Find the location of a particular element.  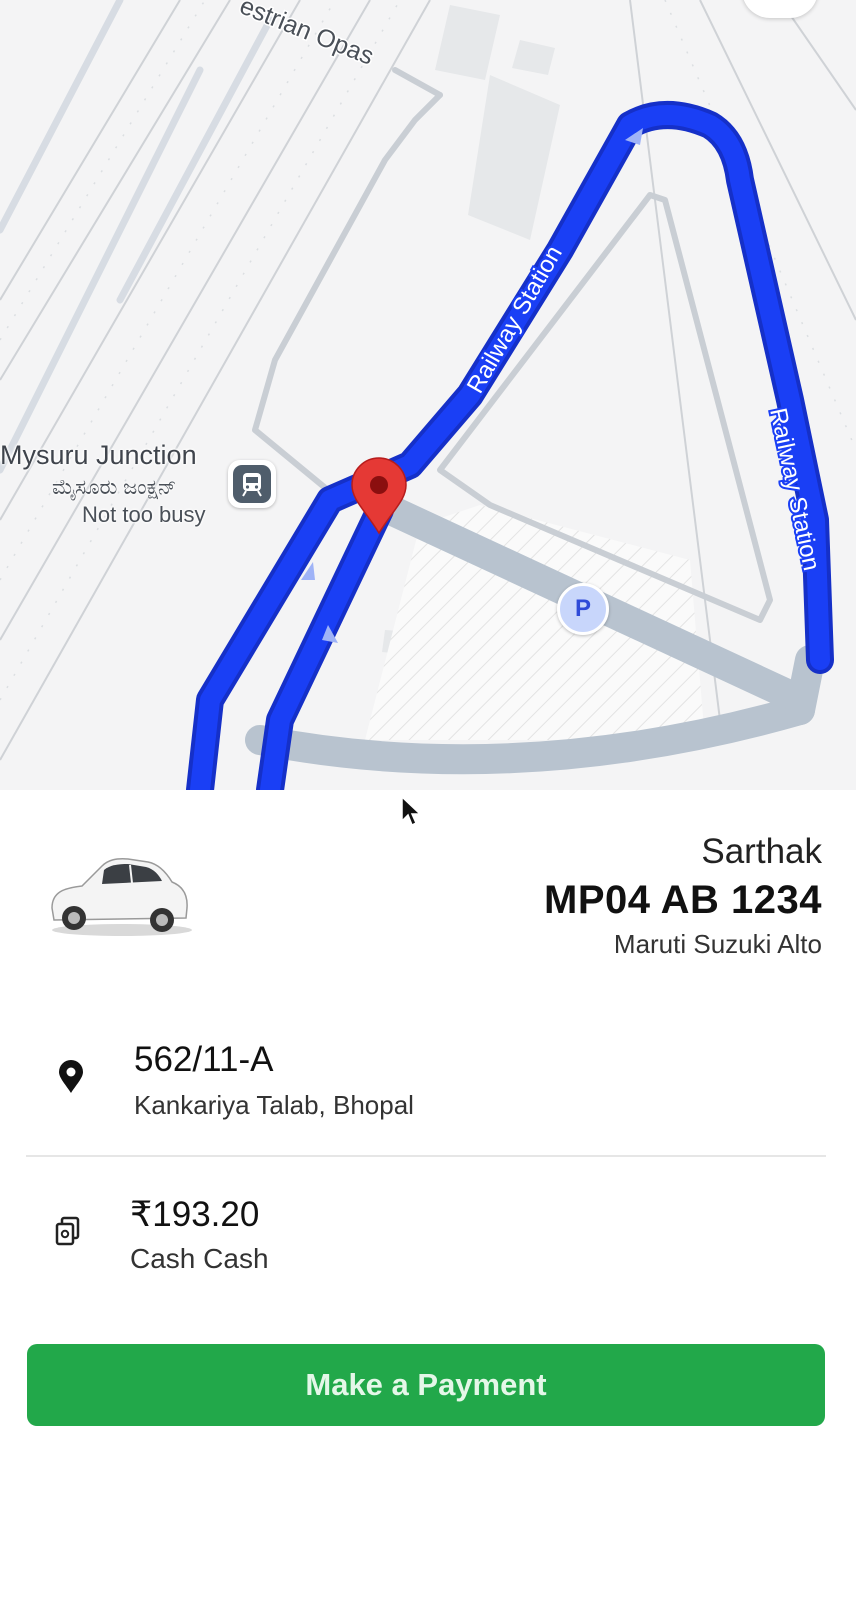

street-label-pedestrian: estrian Opas is located at coordinates (307, 35).